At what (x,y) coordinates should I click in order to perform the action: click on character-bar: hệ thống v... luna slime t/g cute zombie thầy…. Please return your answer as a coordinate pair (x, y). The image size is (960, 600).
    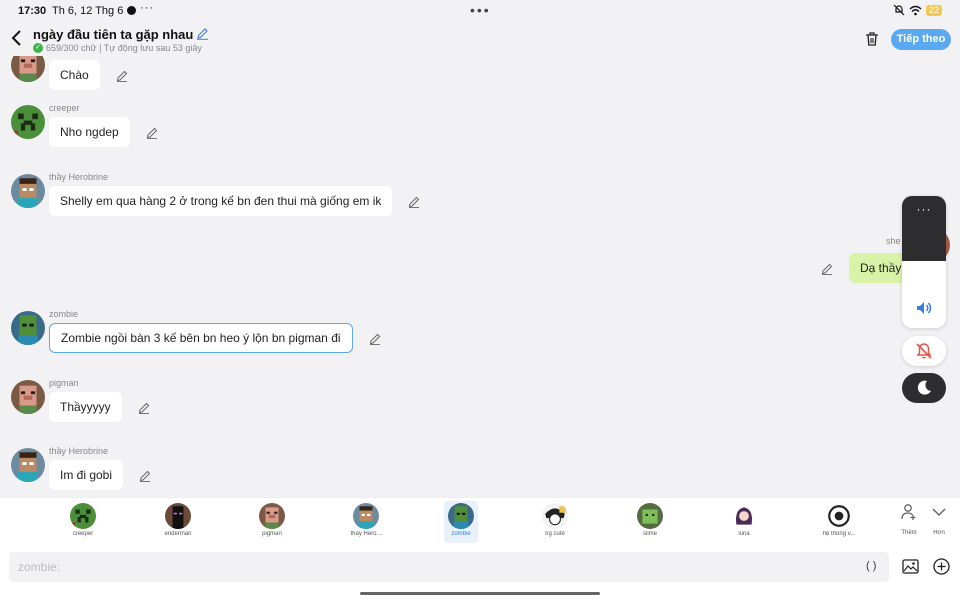
    Looking at the image, I should click on (480, 522).